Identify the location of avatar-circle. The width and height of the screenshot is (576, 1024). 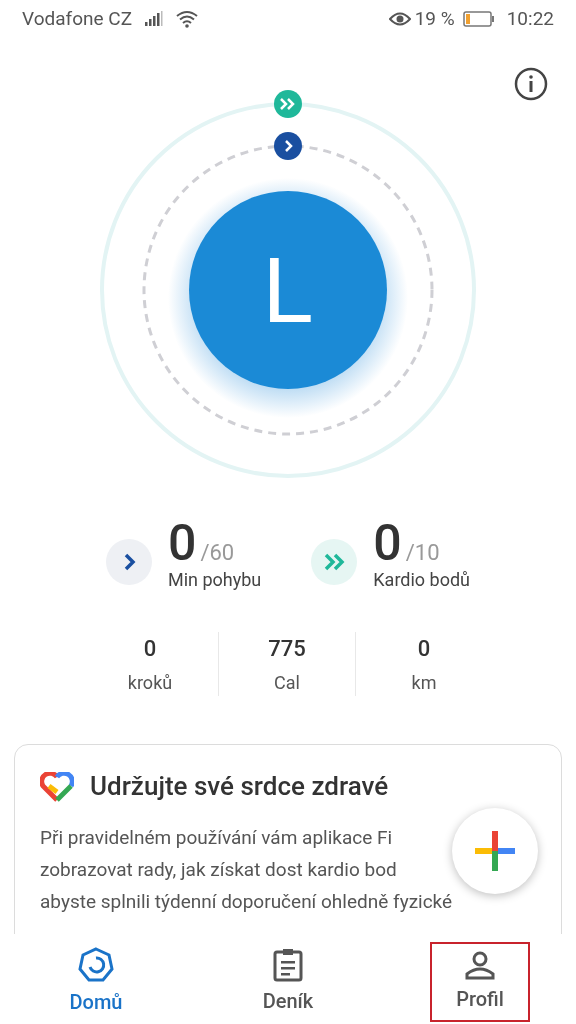
(288, 290).